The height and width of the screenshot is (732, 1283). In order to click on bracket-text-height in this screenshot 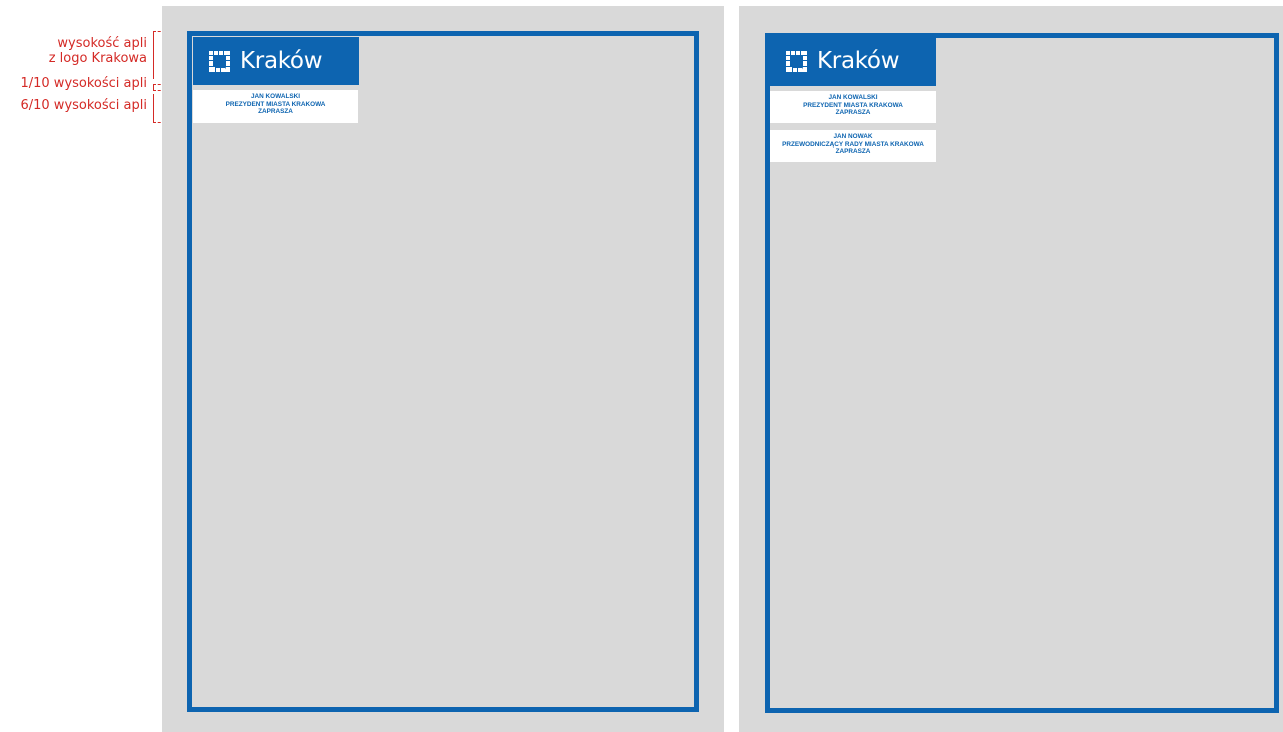, I will do `click(153, 108)`.